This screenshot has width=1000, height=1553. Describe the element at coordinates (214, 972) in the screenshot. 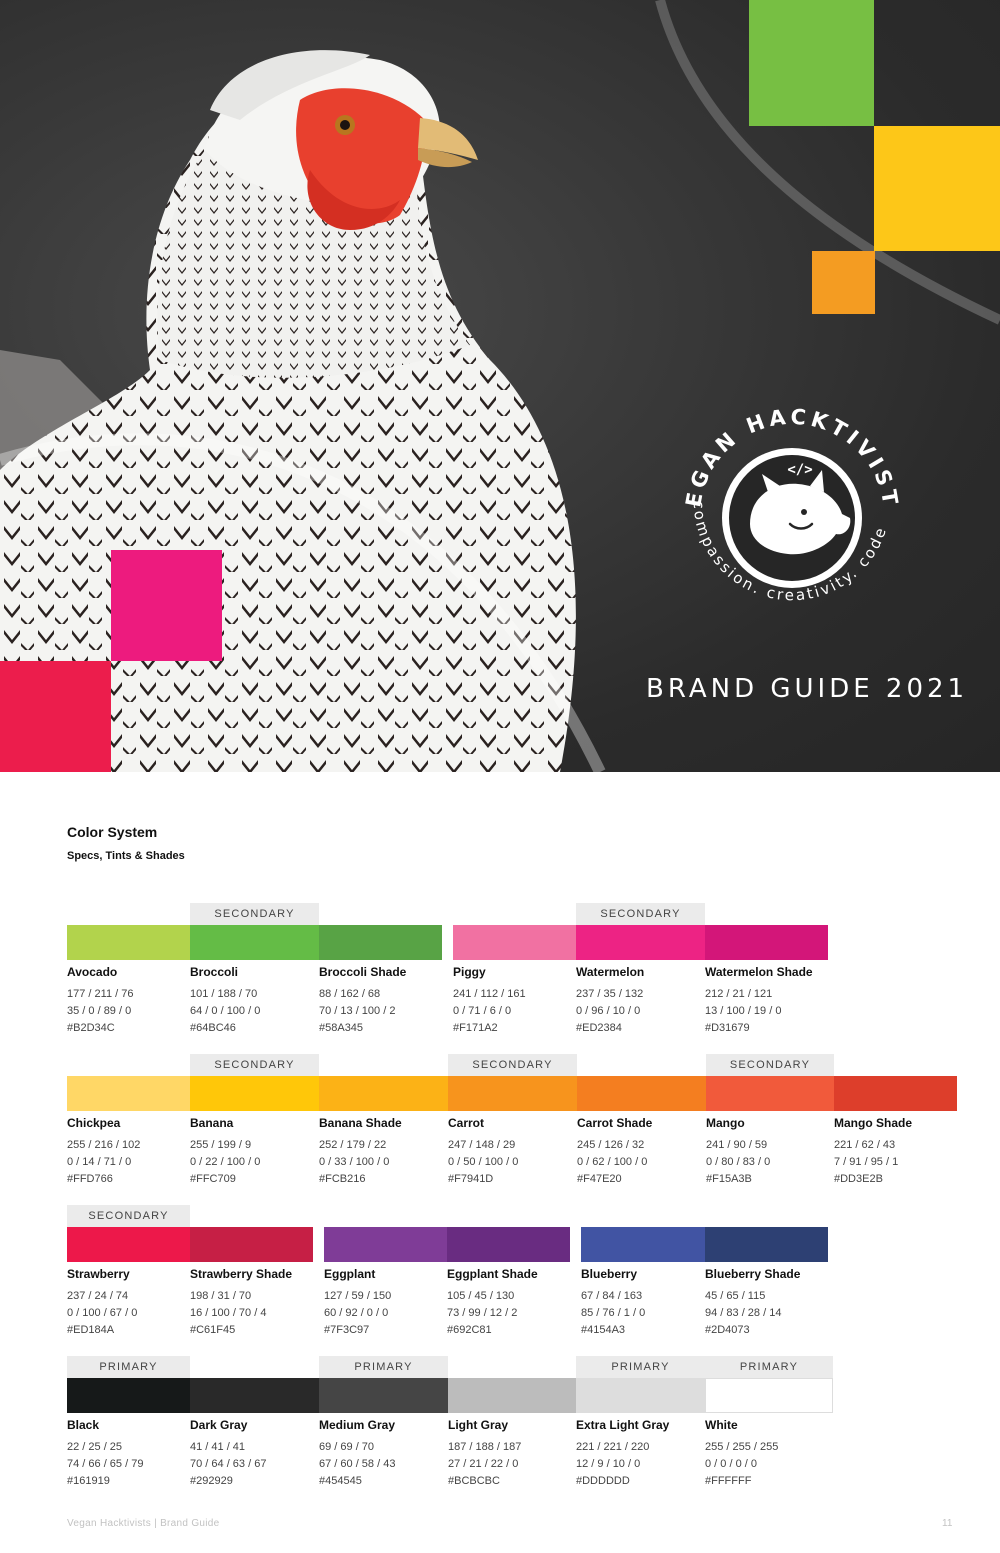

I see `swatch-name: Broccoli` at that location.